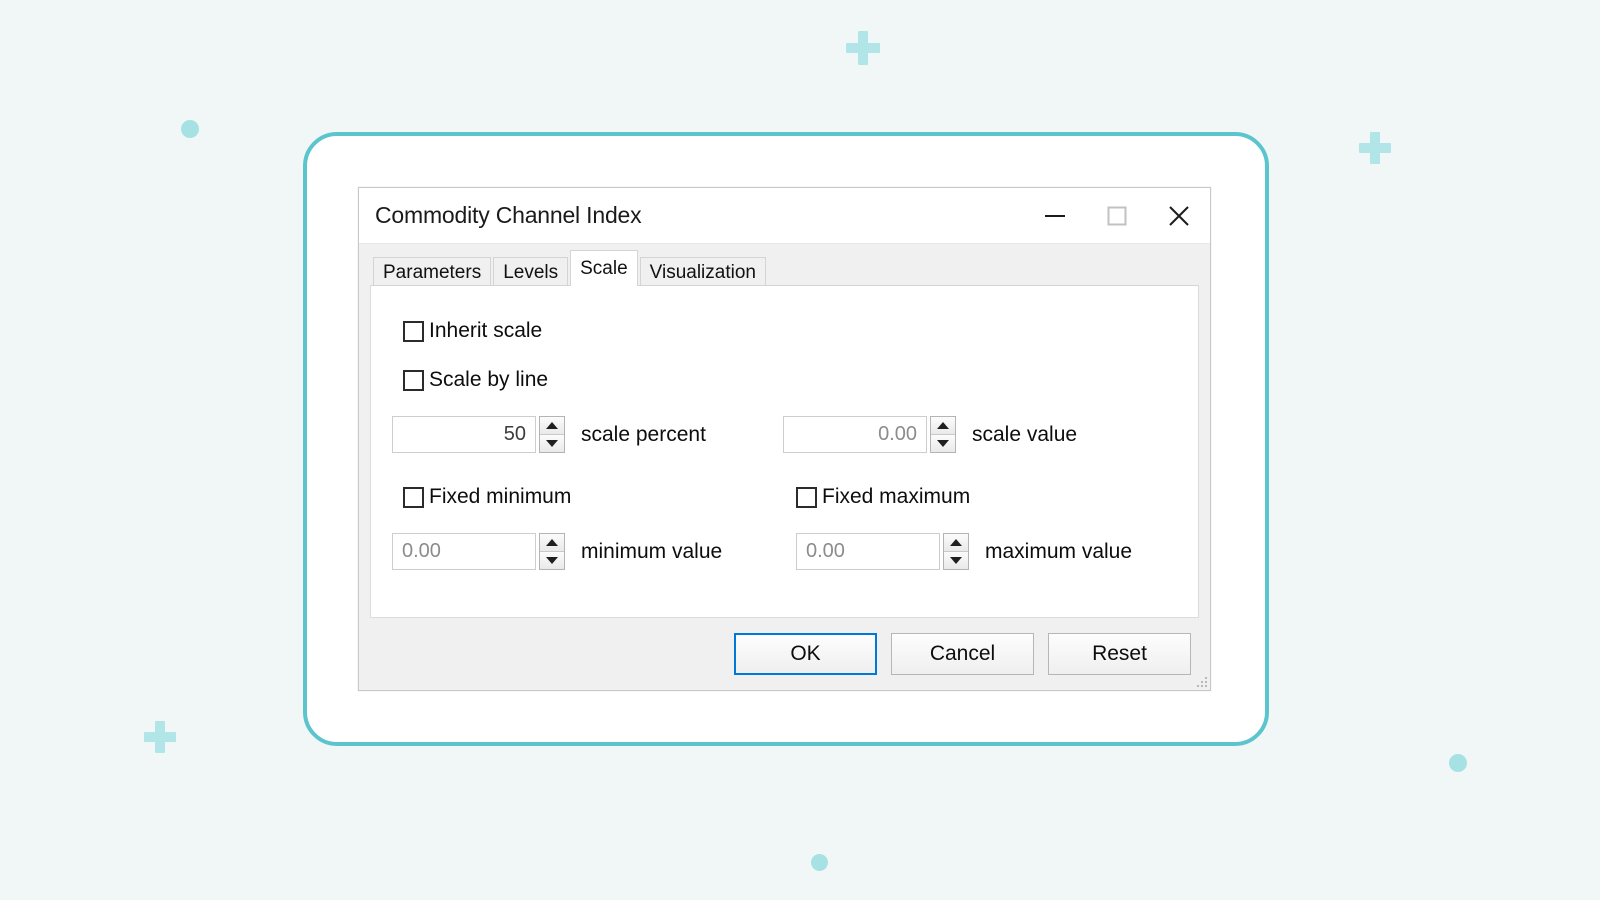 This screenshot has width=1600, height=900. I want to click on inherit-scale-label: Inherit scale, so click(486, 330).